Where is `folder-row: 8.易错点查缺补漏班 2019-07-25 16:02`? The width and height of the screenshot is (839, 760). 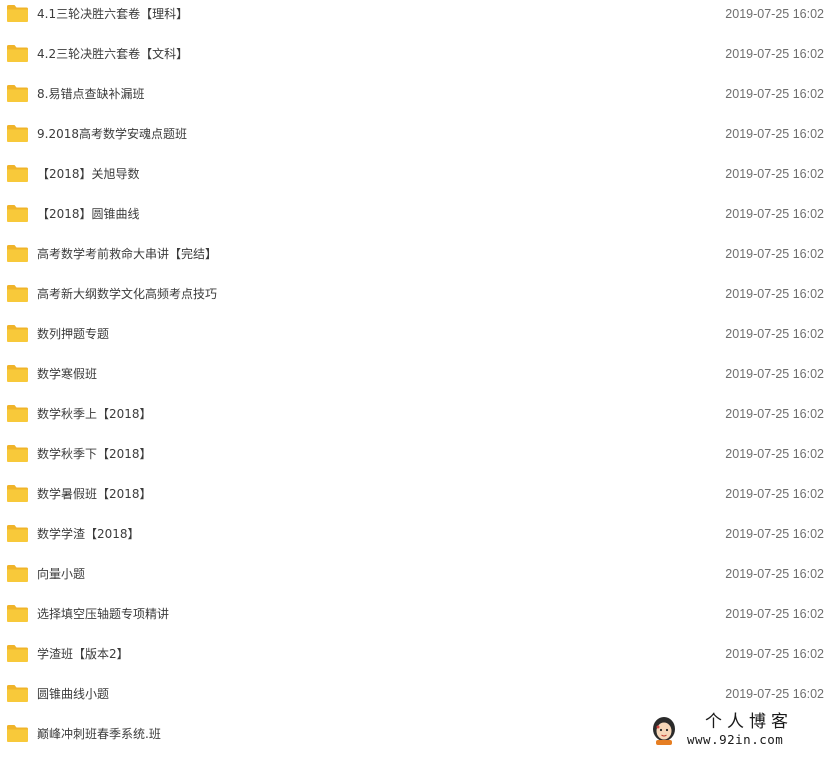
folder-row: 8.易错点查缺补漏班 2019-07-25 16:02 is located at coordinates (419, 100).